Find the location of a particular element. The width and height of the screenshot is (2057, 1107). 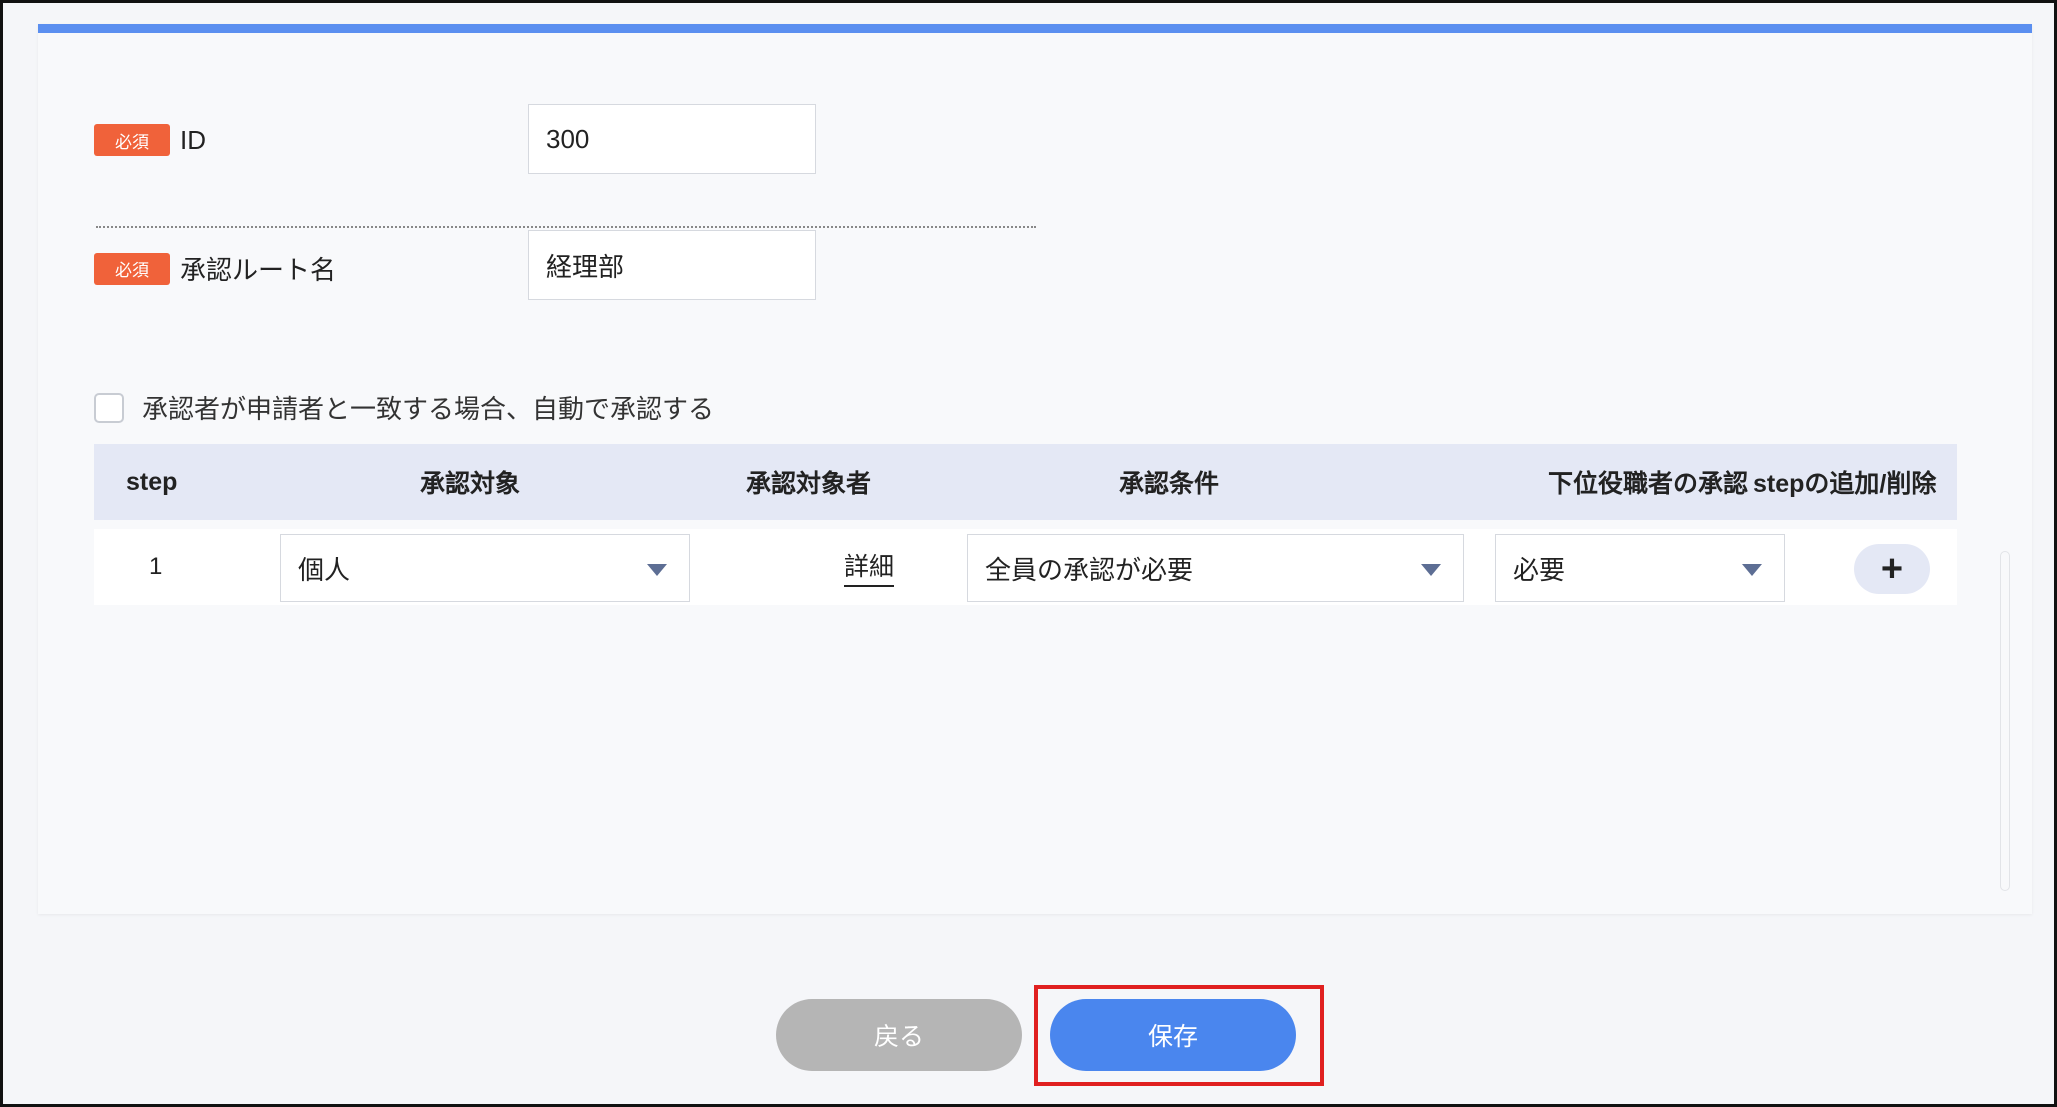

route-name-label: 承認ルート名 is located at coordinates (258, 270).